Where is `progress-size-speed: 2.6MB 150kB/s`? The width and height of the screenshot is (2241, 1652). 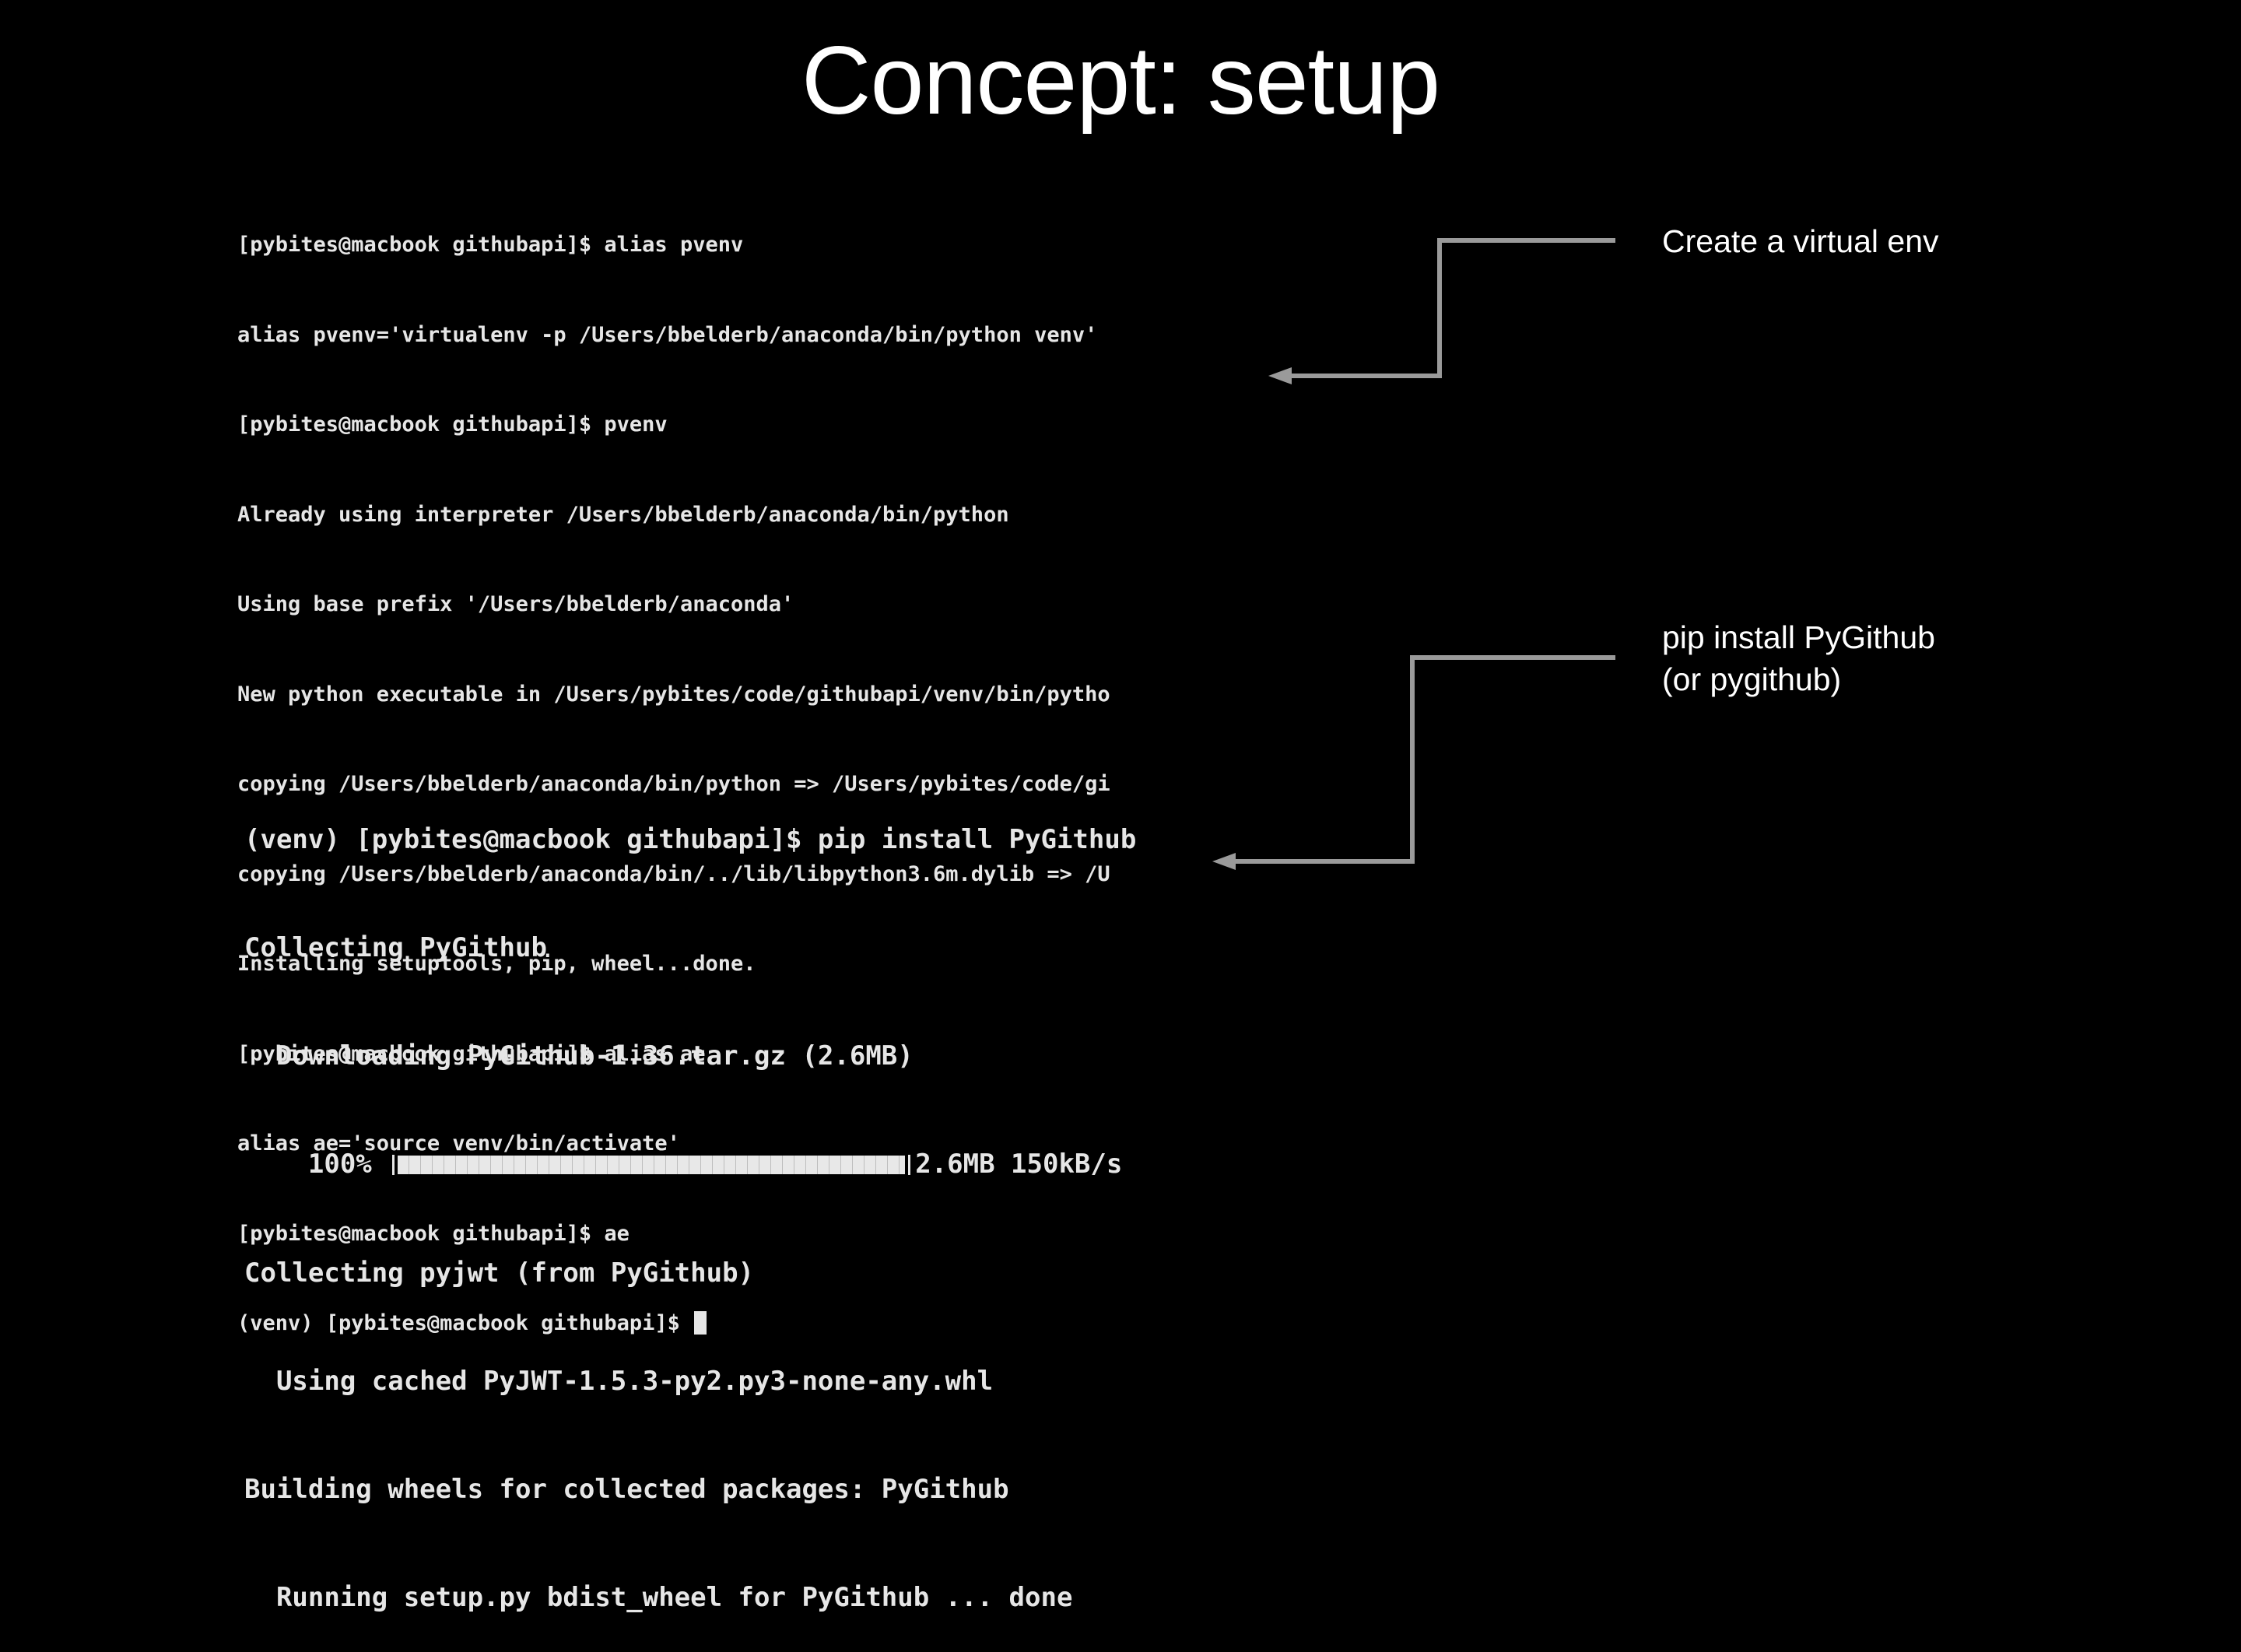 progress-size-speed: 2.6MB 150kB/s is located at coordinates (1019, 1165).